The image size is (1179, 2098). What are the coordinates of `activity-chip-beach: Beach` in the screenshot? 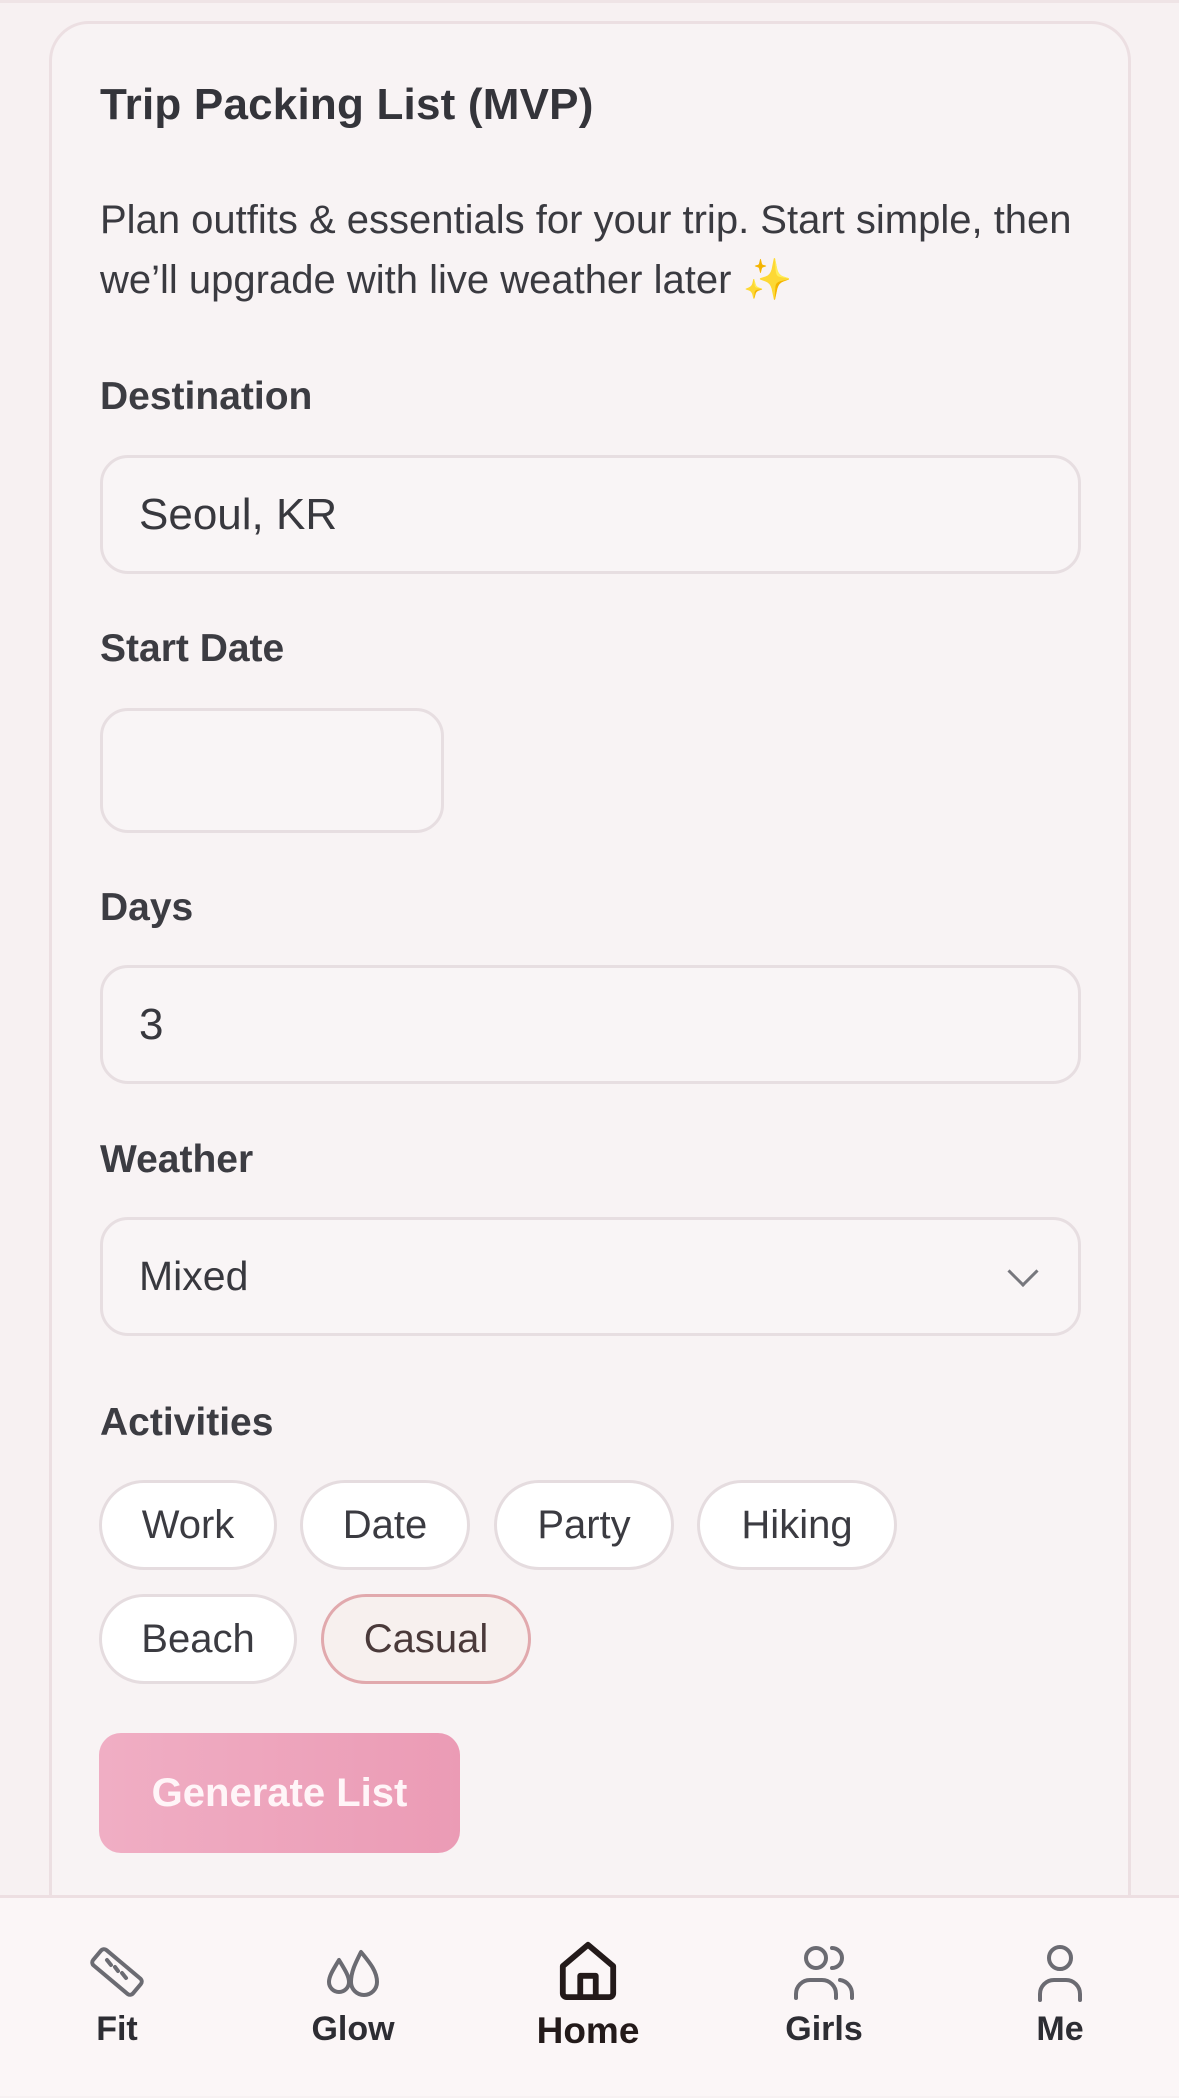 It's located at (198, 1639).